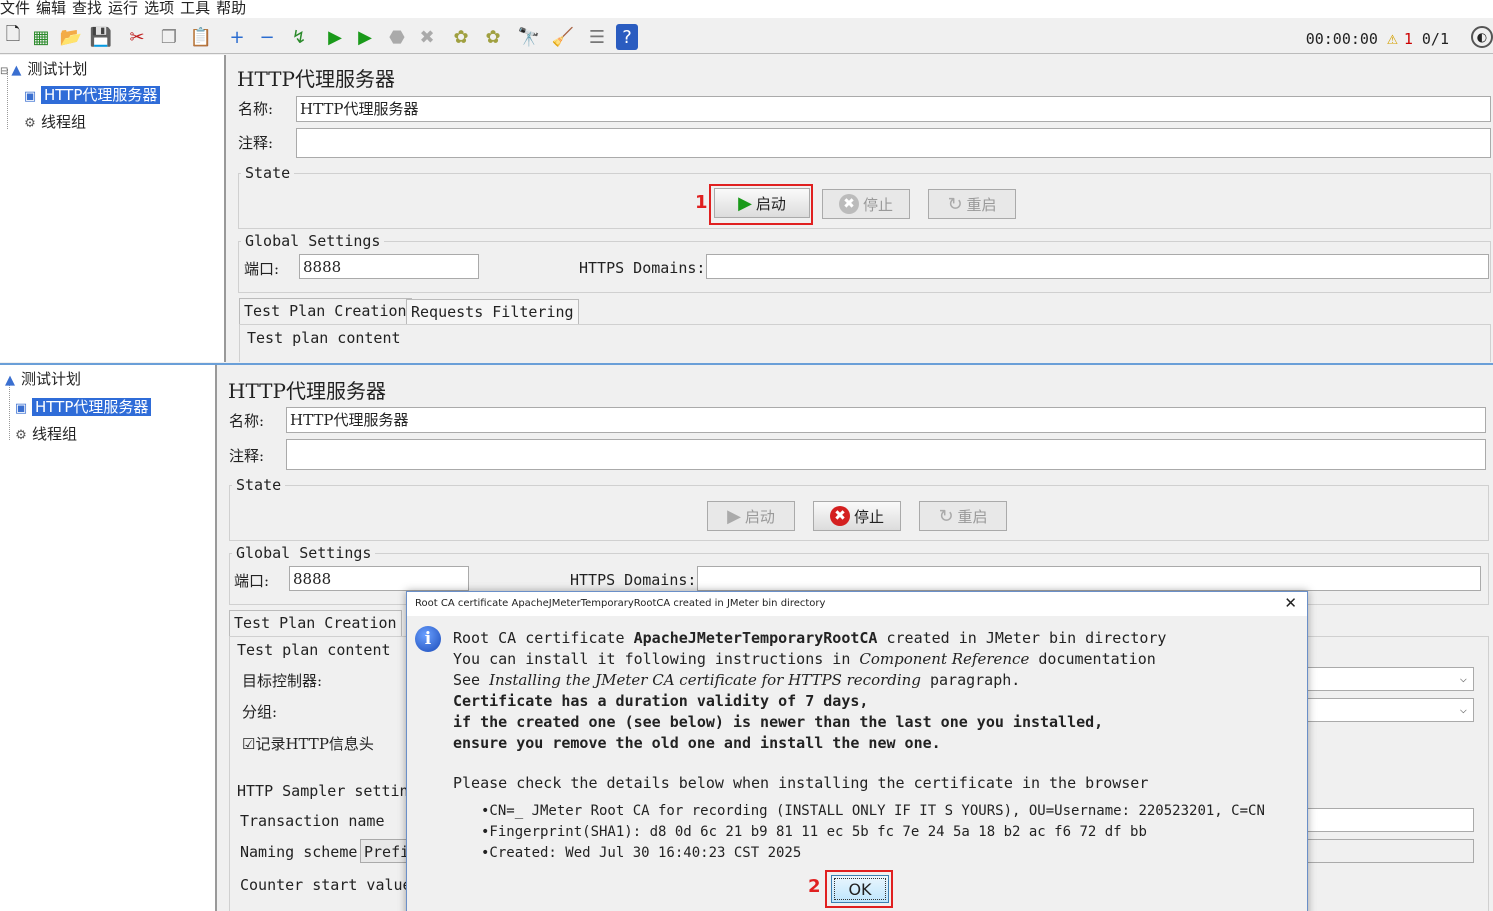 The width and height of the screenshot is (1493, 911). Describe the element at coordinates (323, 791) in the screenshot. I see `sampler-settings-label: HTTP Sampler settin` at that location.